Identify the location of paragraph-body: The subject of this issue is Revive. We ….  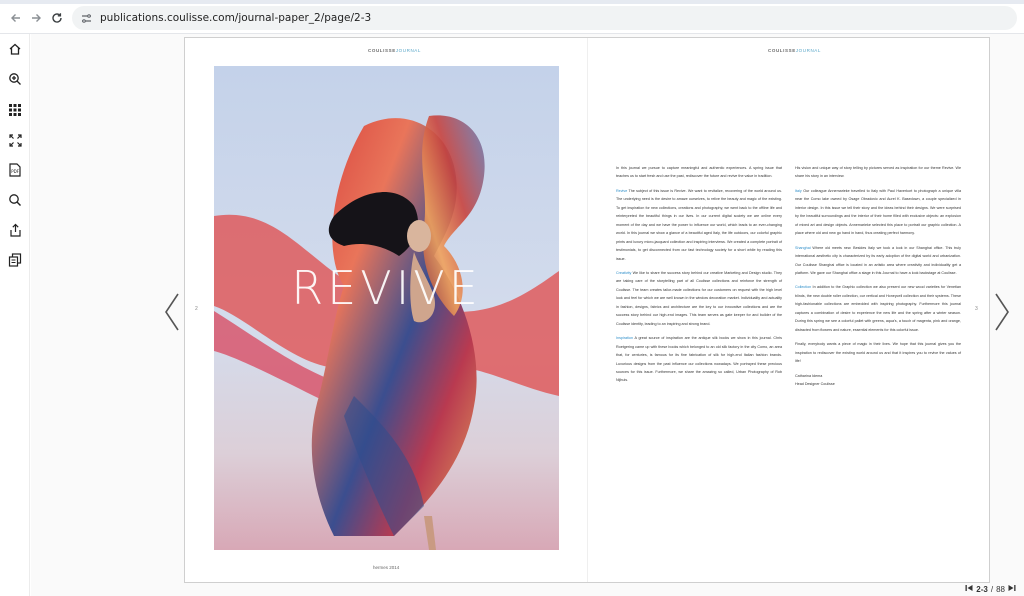
(699, 224).